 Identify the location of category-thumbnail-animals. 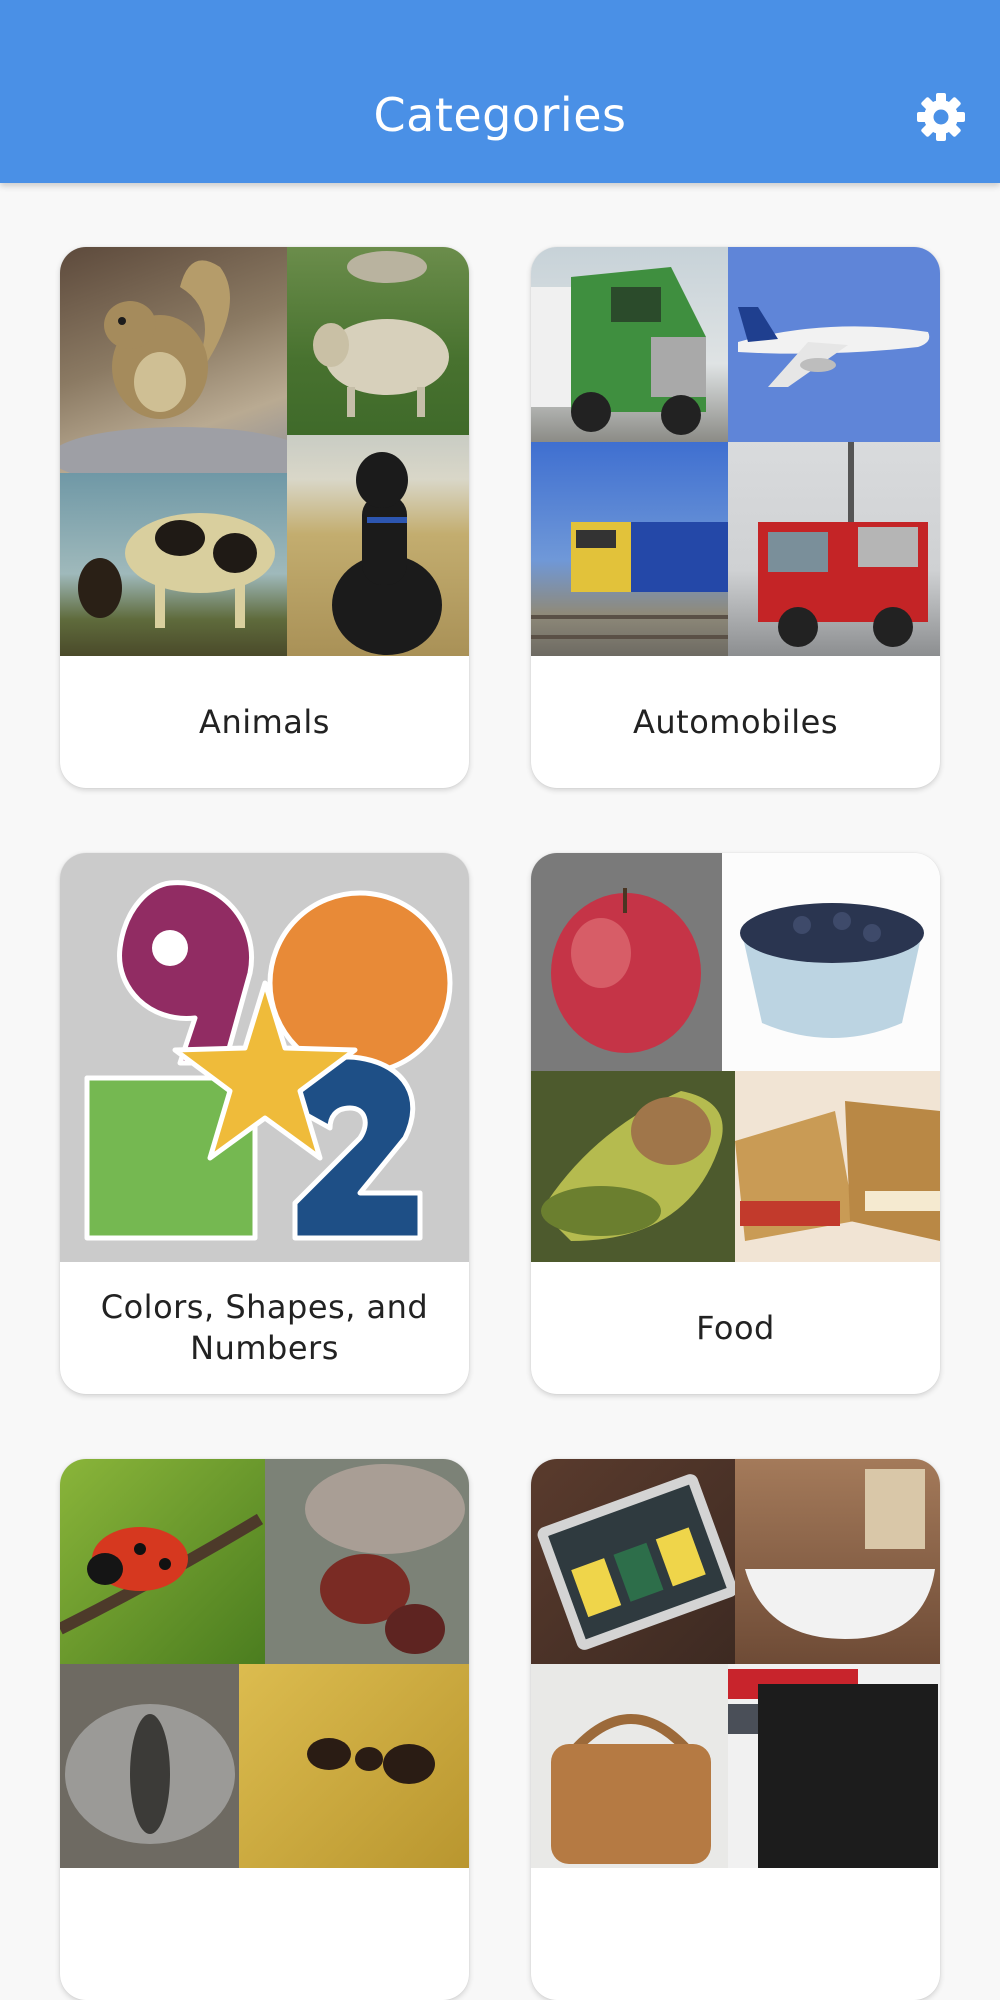
(264, 451).